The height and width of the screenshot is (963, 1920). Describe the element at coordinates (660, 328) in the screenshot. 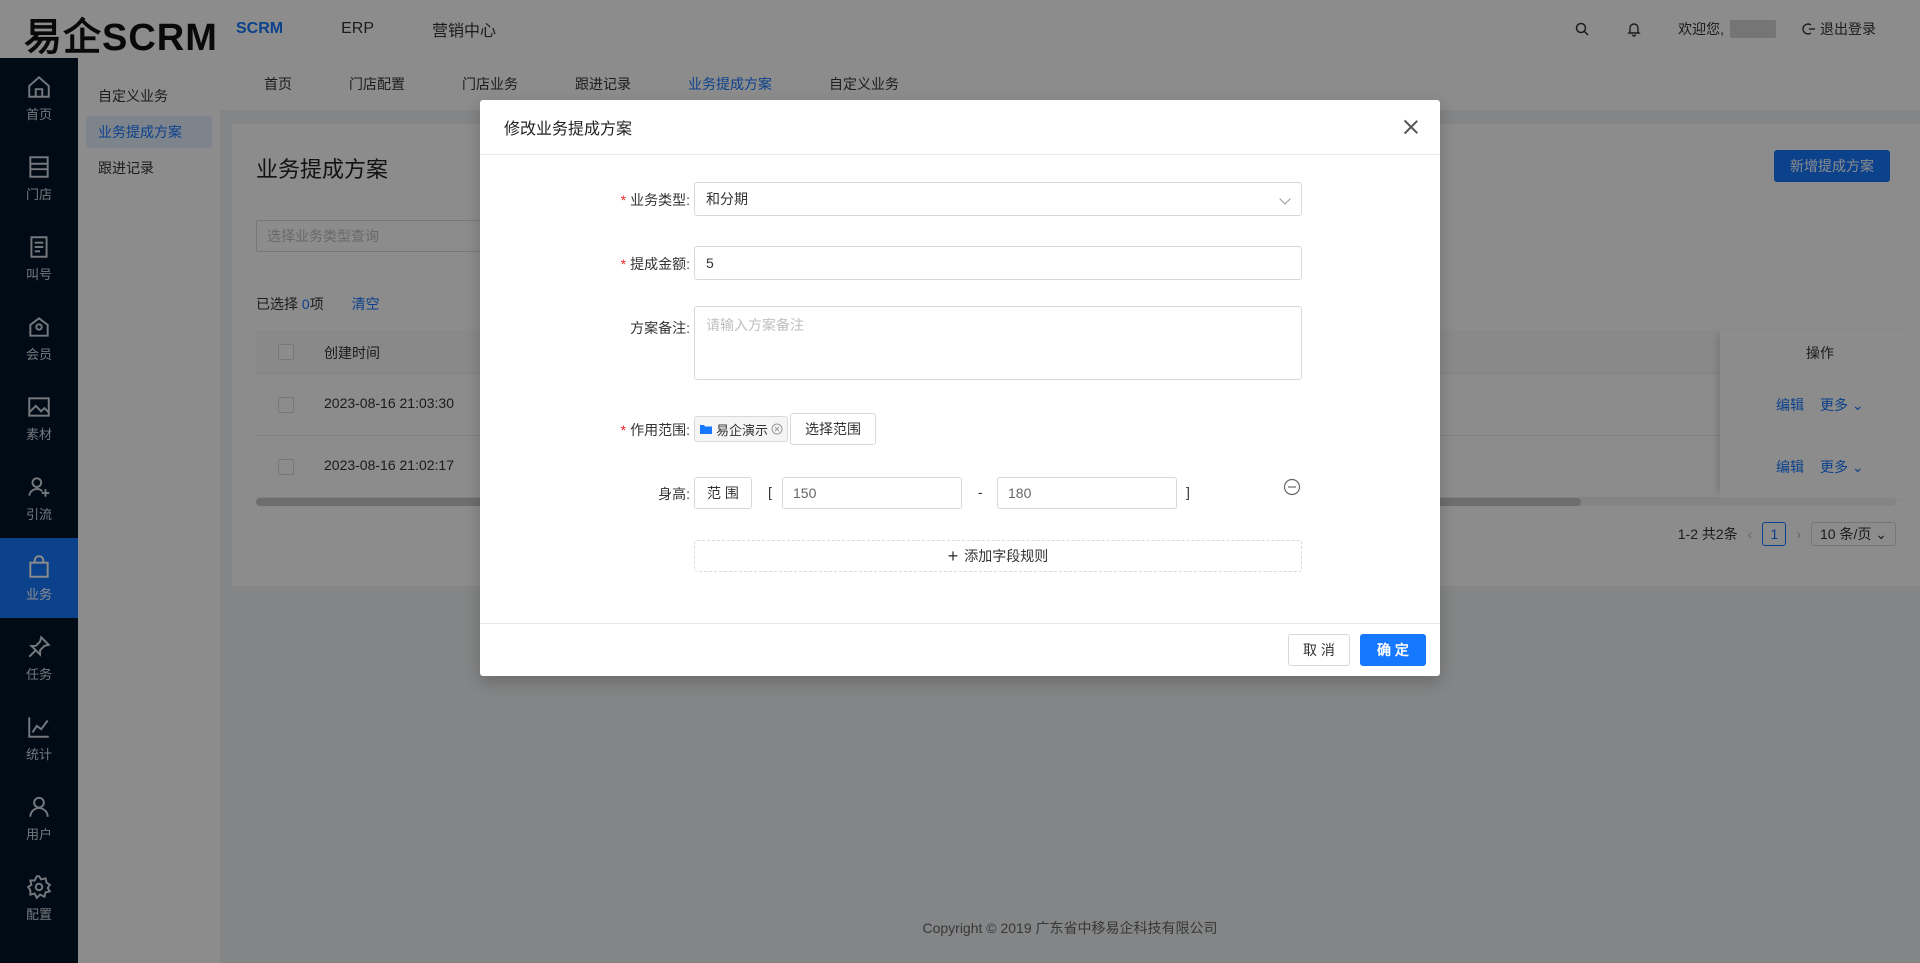

I see `remark-label: 方案备注:` at that location.